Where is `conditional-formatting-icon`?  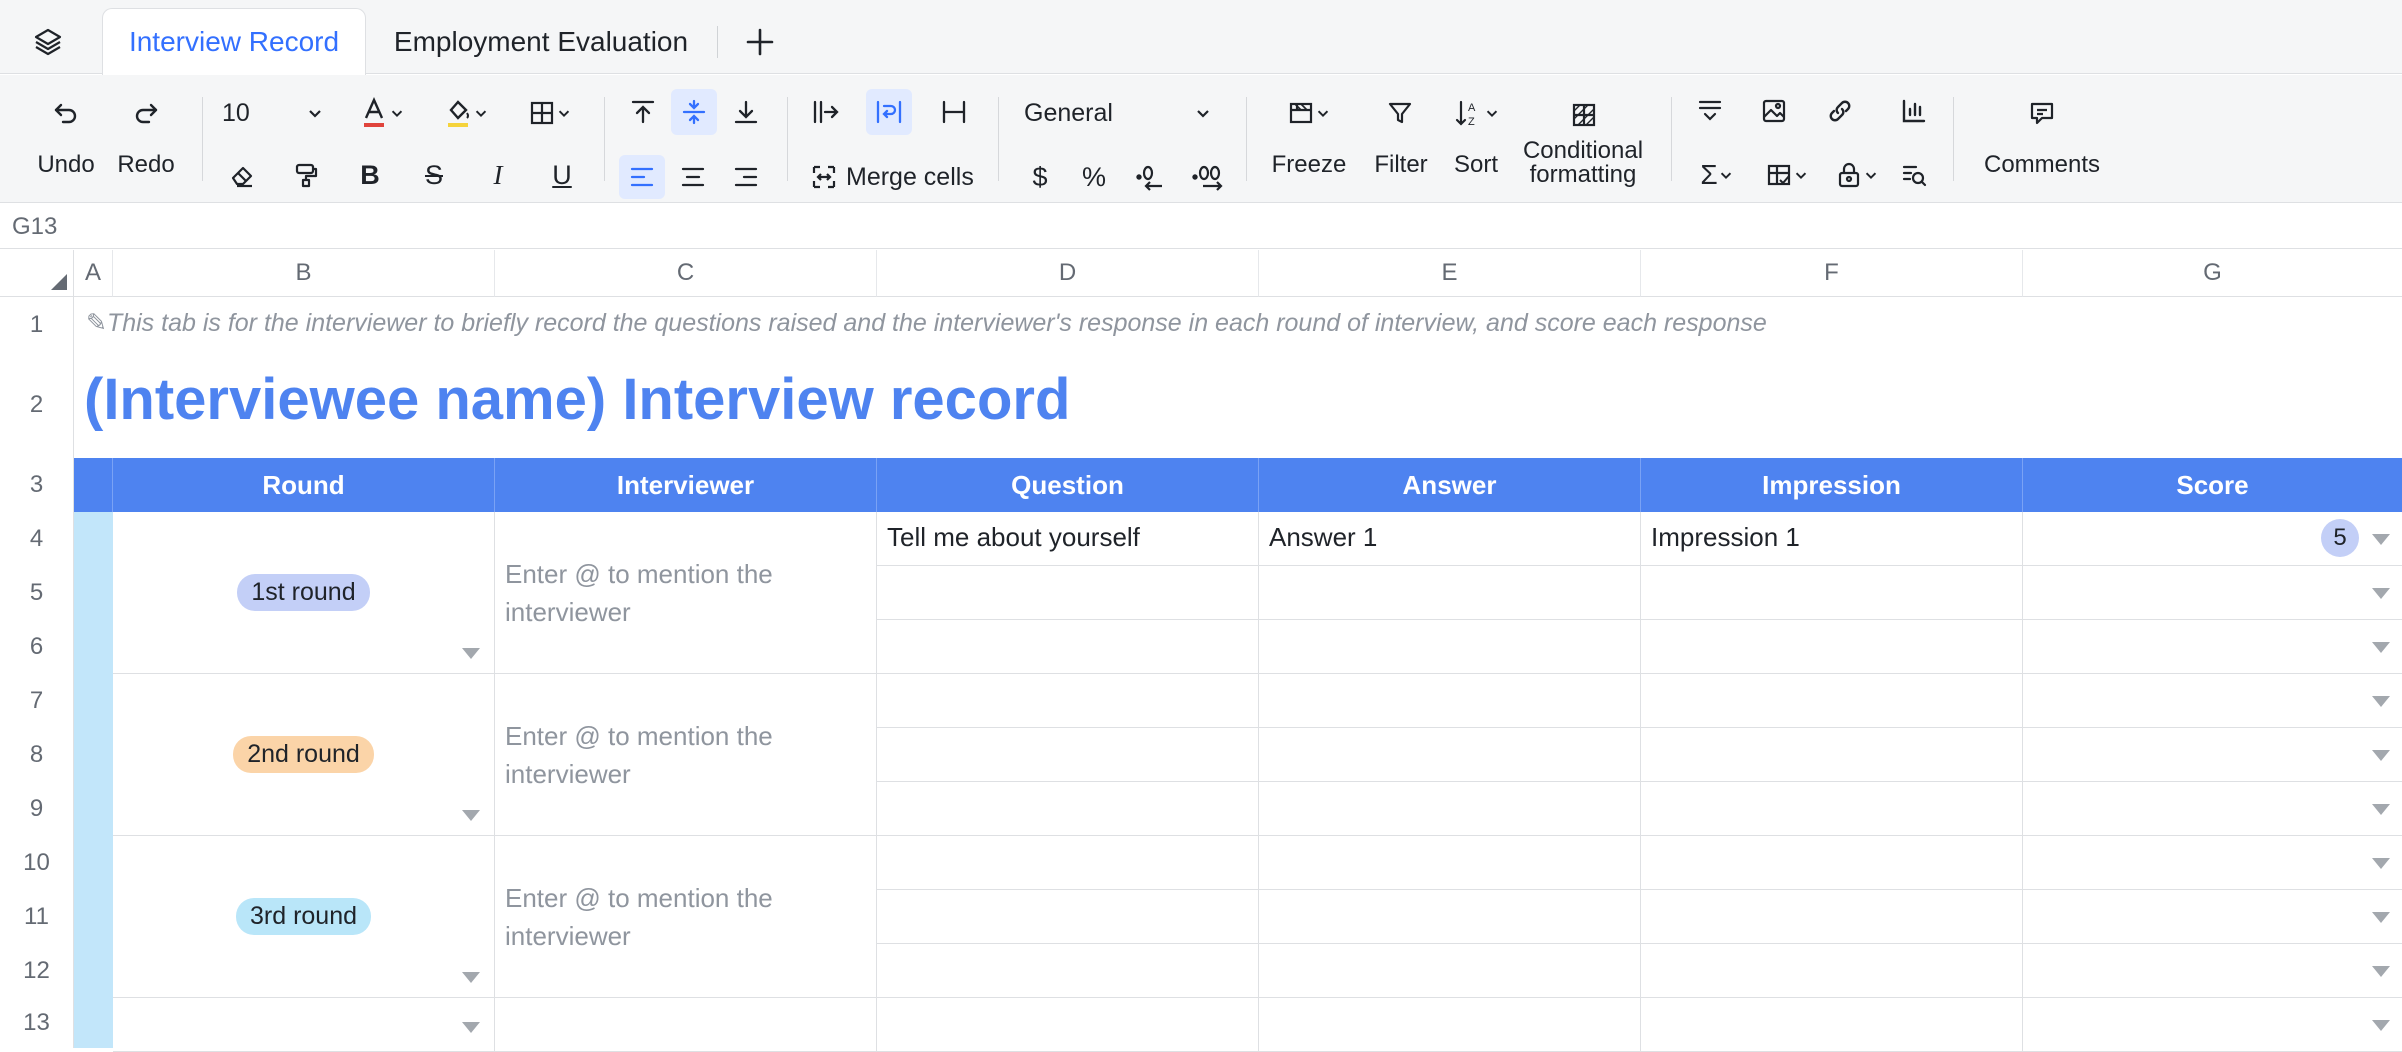 conditional-formatting-icon is located at coordinates (1584, 115).